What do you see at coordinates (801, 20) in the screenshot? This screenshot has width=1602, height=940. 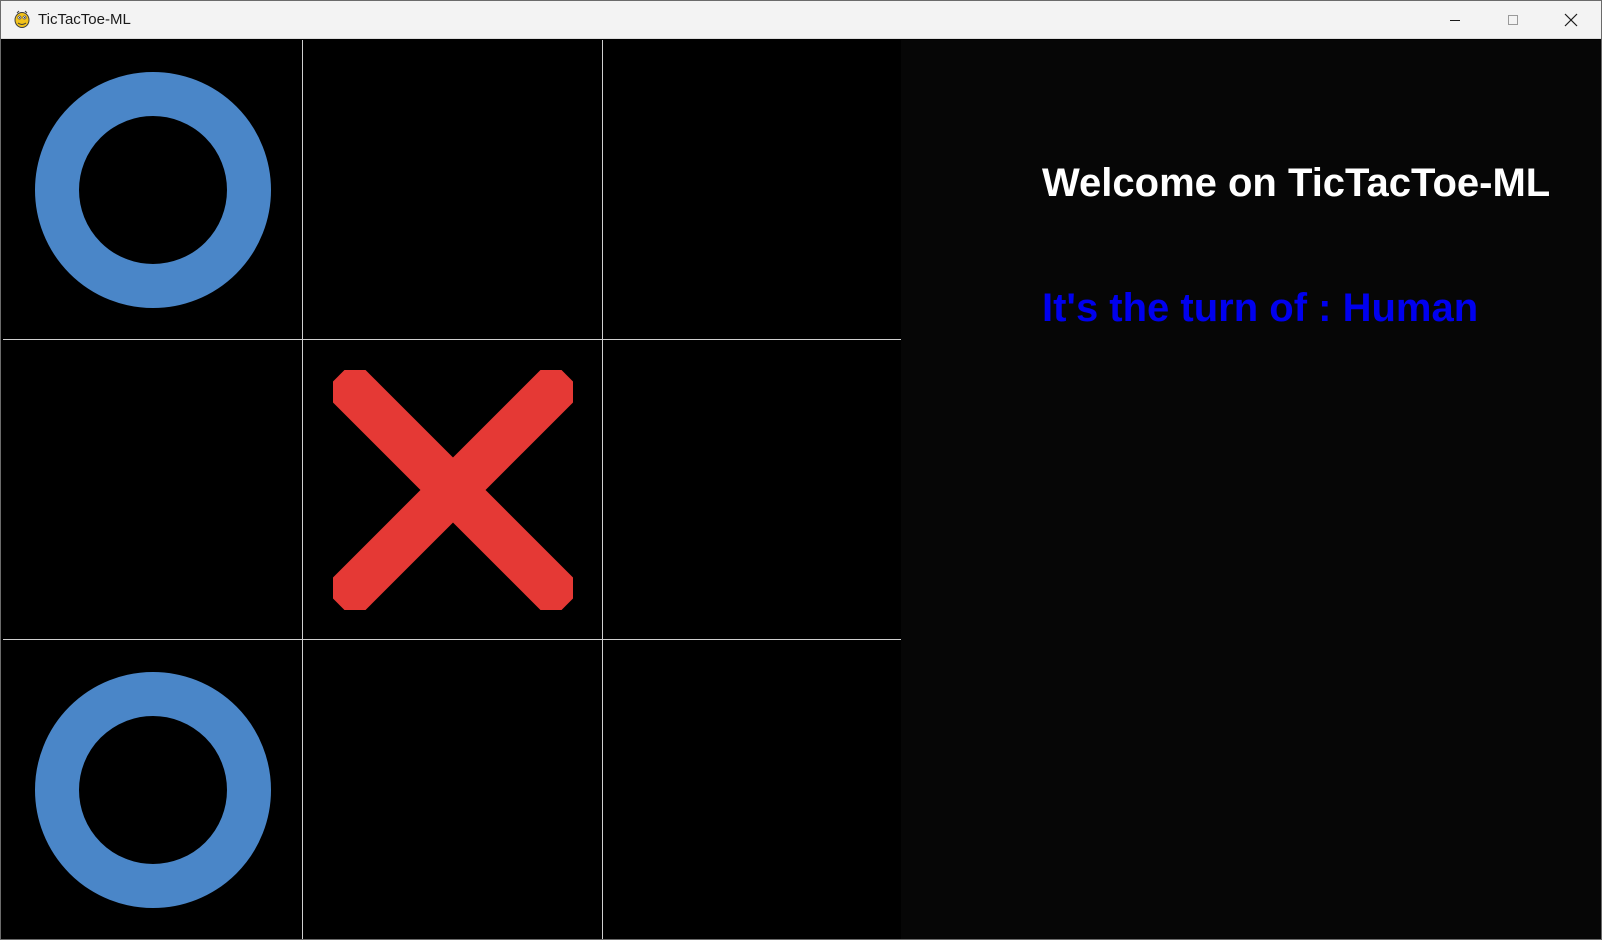 I see `title-bar: TicTacToe-ML` at bounding box center [801, 20].